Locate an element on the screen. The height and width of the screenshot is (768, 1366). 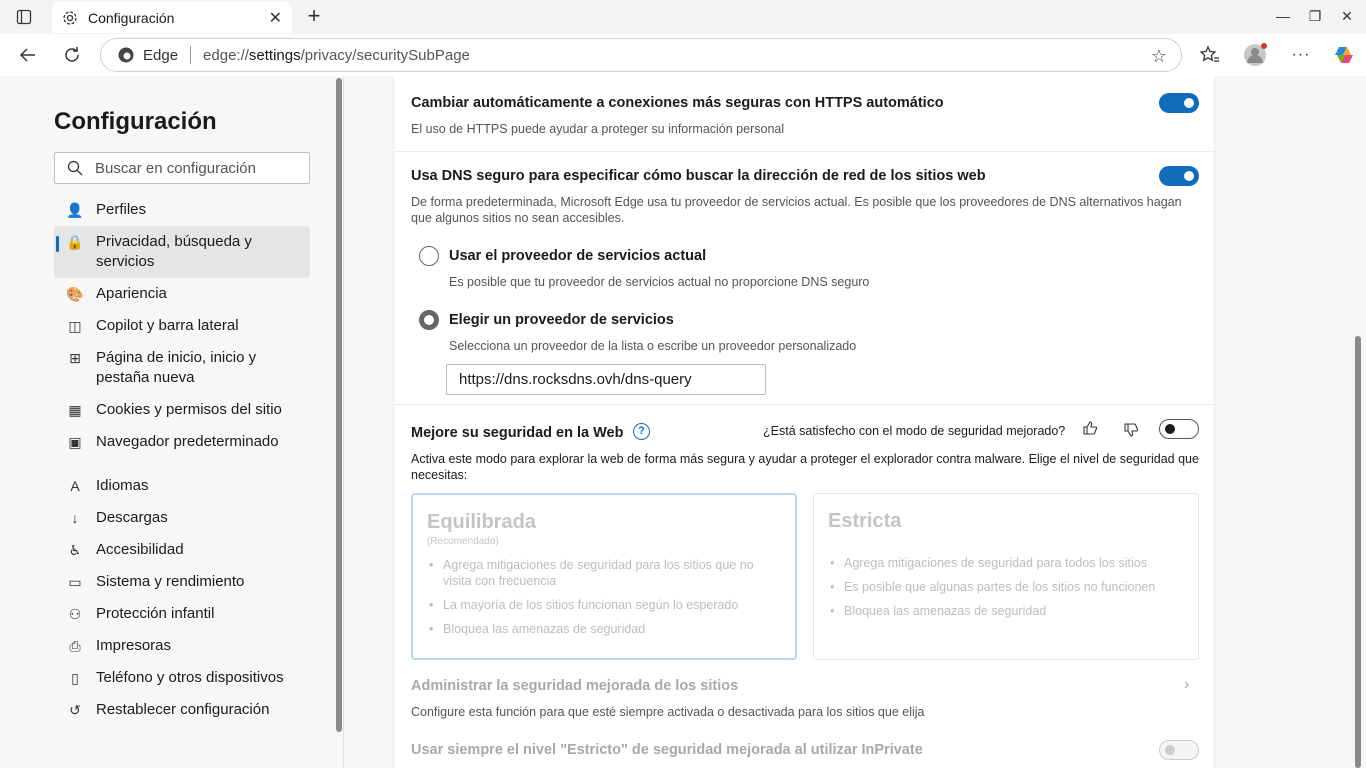
sidebar-item-privacidad: 🔒 Privacidad, búsqueda y servicios is located at coordinates (182, 252).